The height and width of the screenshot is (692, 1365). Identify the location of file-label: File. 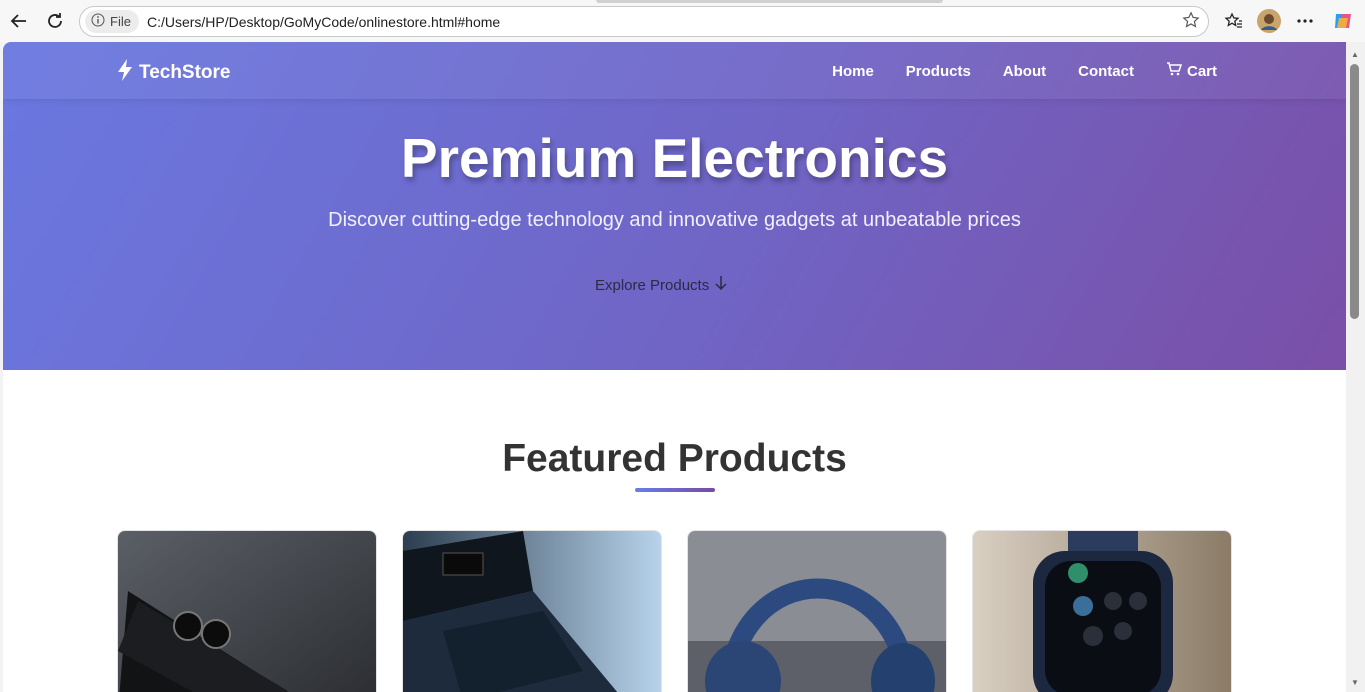
(120, 21).